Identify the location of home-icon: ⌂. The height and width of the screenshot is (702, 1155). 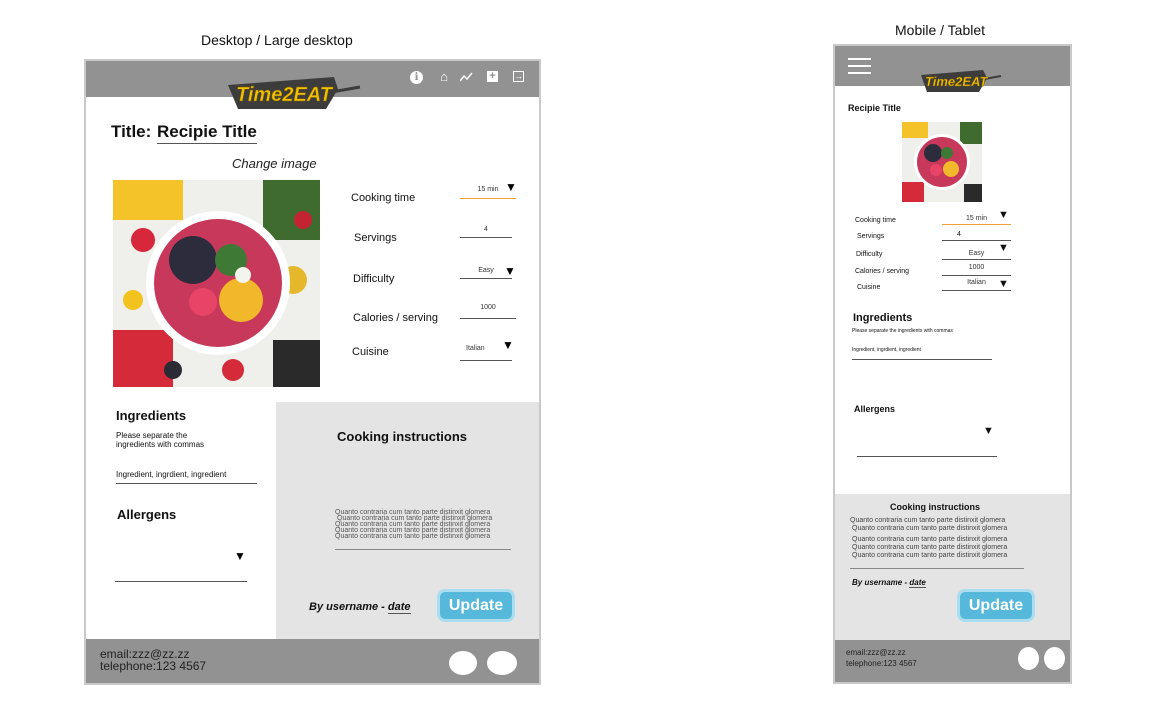
(444, 78).